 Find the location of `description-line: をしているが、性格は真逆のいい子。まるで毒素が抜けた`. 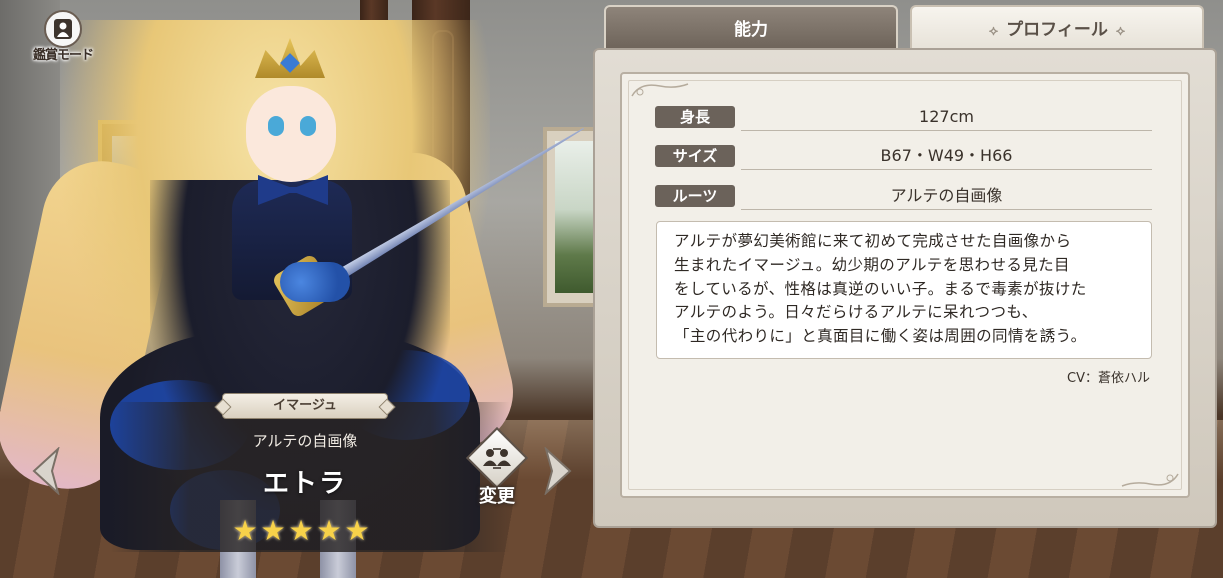

description-line: をしているが、性格は真逆のいい子。まるで毒素が抜けた is located at coordinates (880, 288).